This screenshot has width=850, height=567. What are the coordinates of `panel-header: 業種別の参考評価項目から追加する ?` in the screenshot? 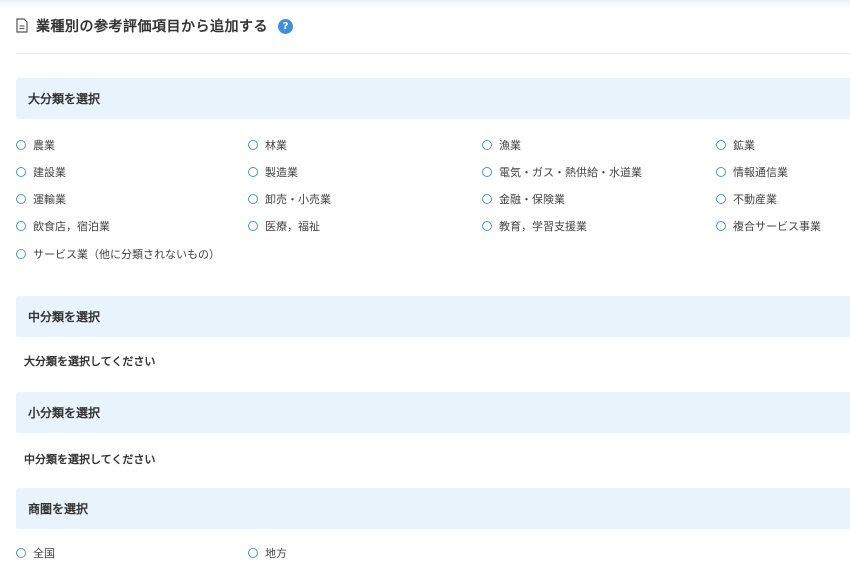 It's located at (154, 26).